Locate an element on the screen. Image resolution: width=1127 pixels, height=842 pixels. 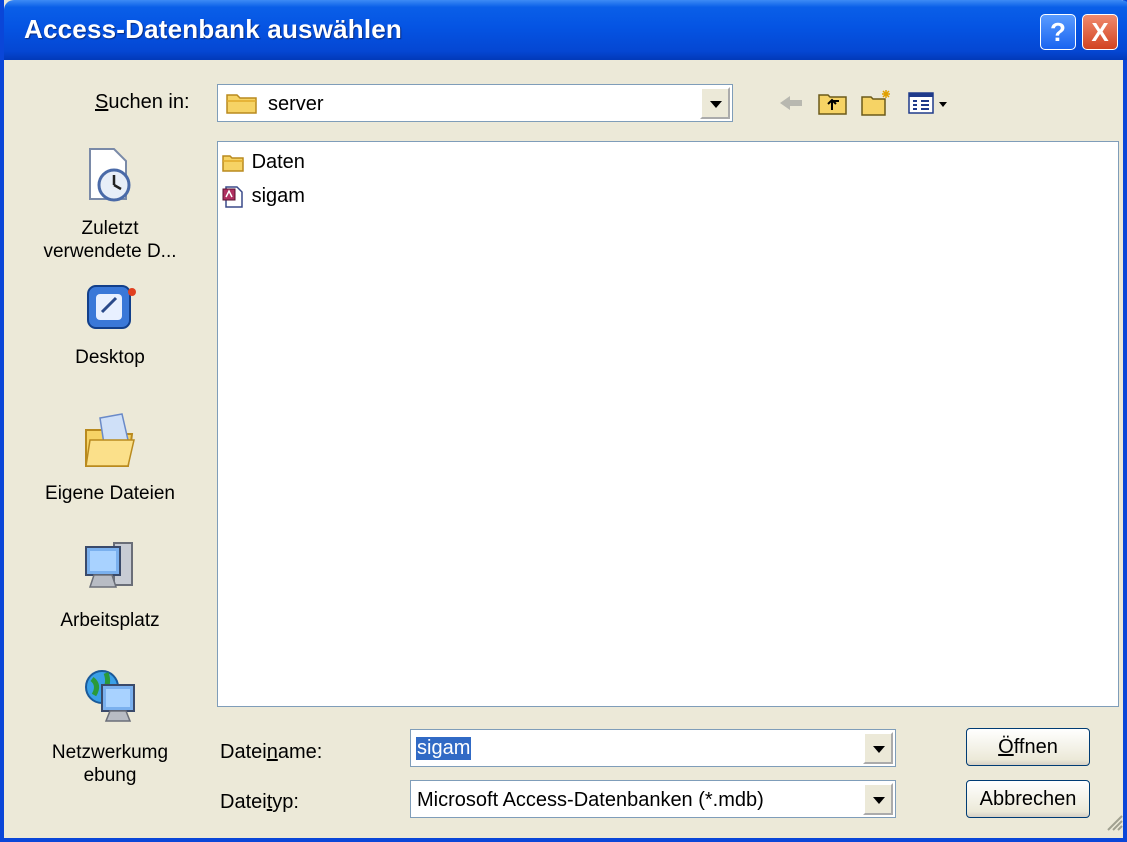
lookin-label: Suchen in: is located at coordinates (142, 102).